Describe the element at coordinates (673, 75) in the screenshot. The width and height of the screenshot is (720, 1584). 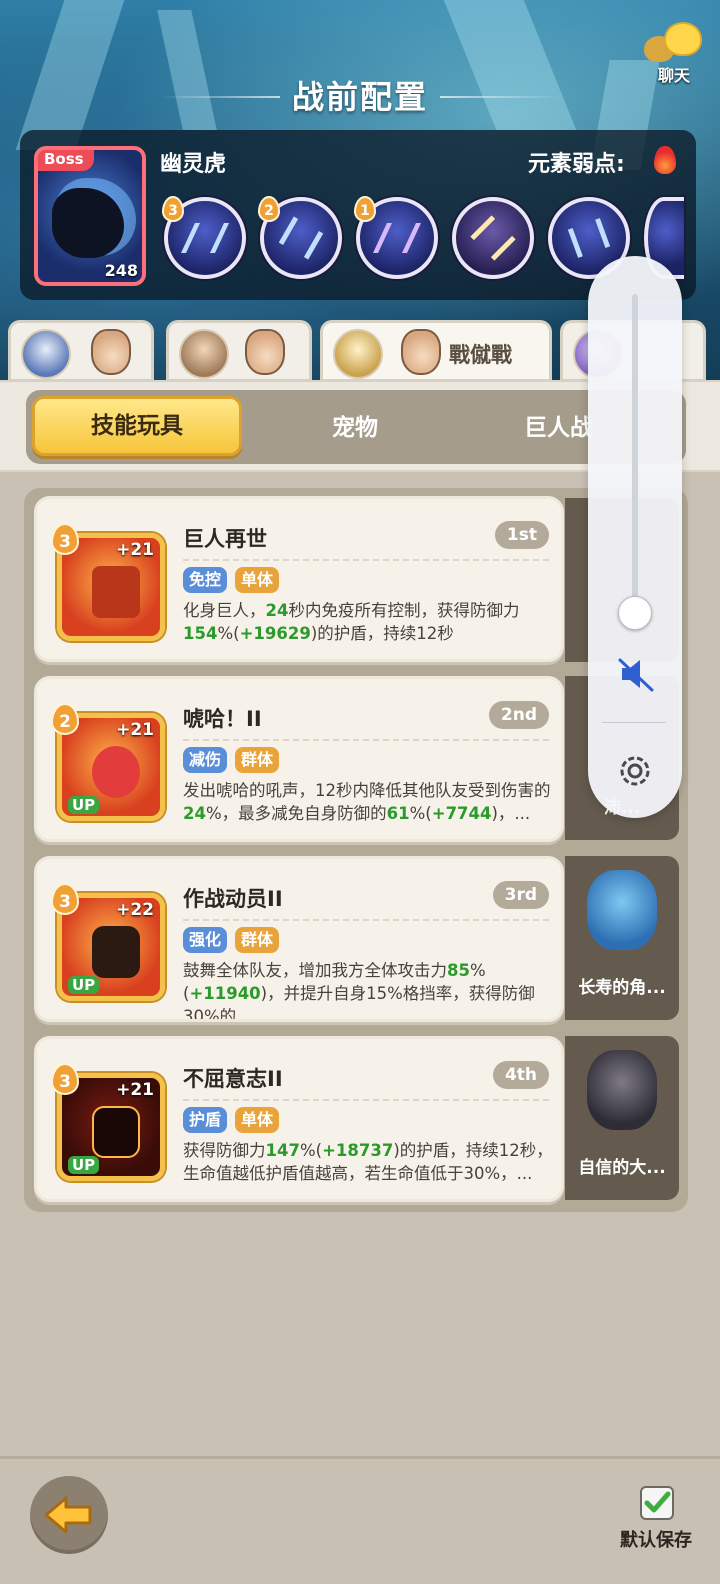
I see `chat-label: 聊天` at that location.